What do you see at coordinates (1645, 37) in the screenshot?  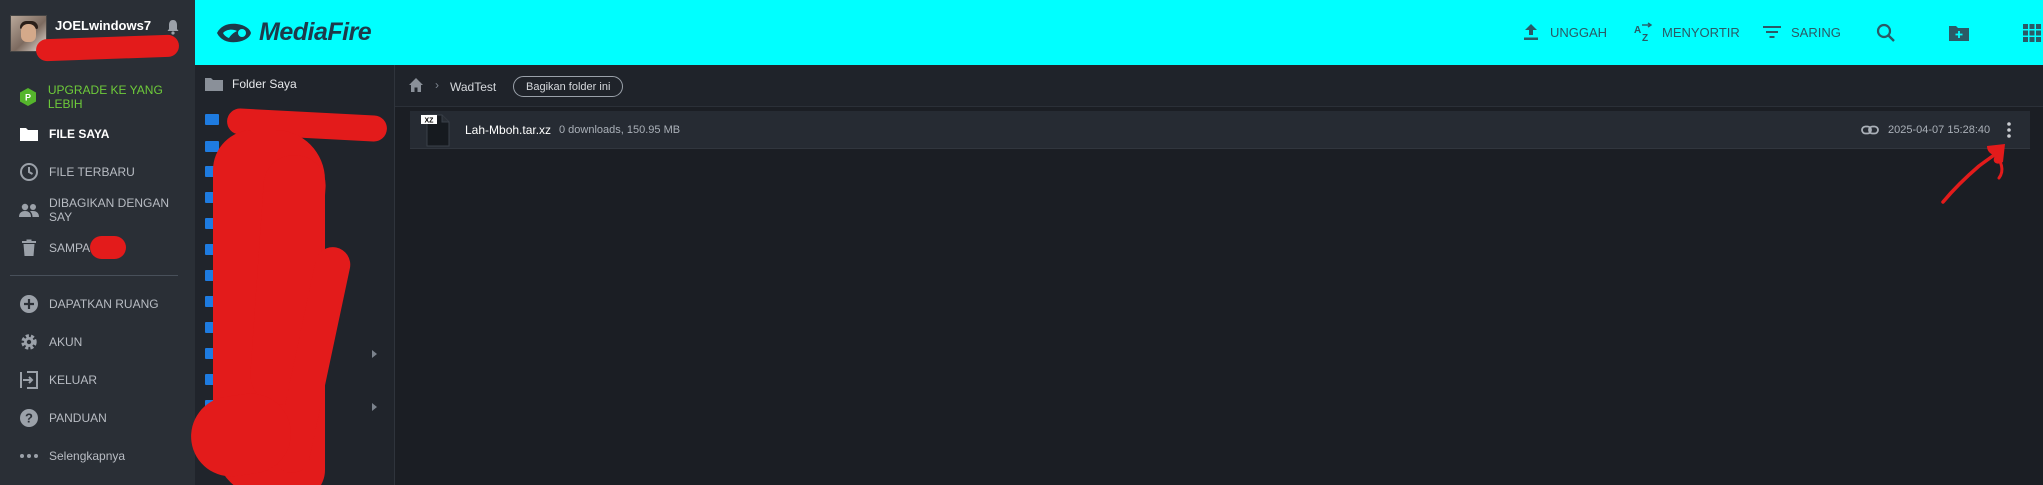 I see `svg-text: Z` at bounding box center [1645, 37].